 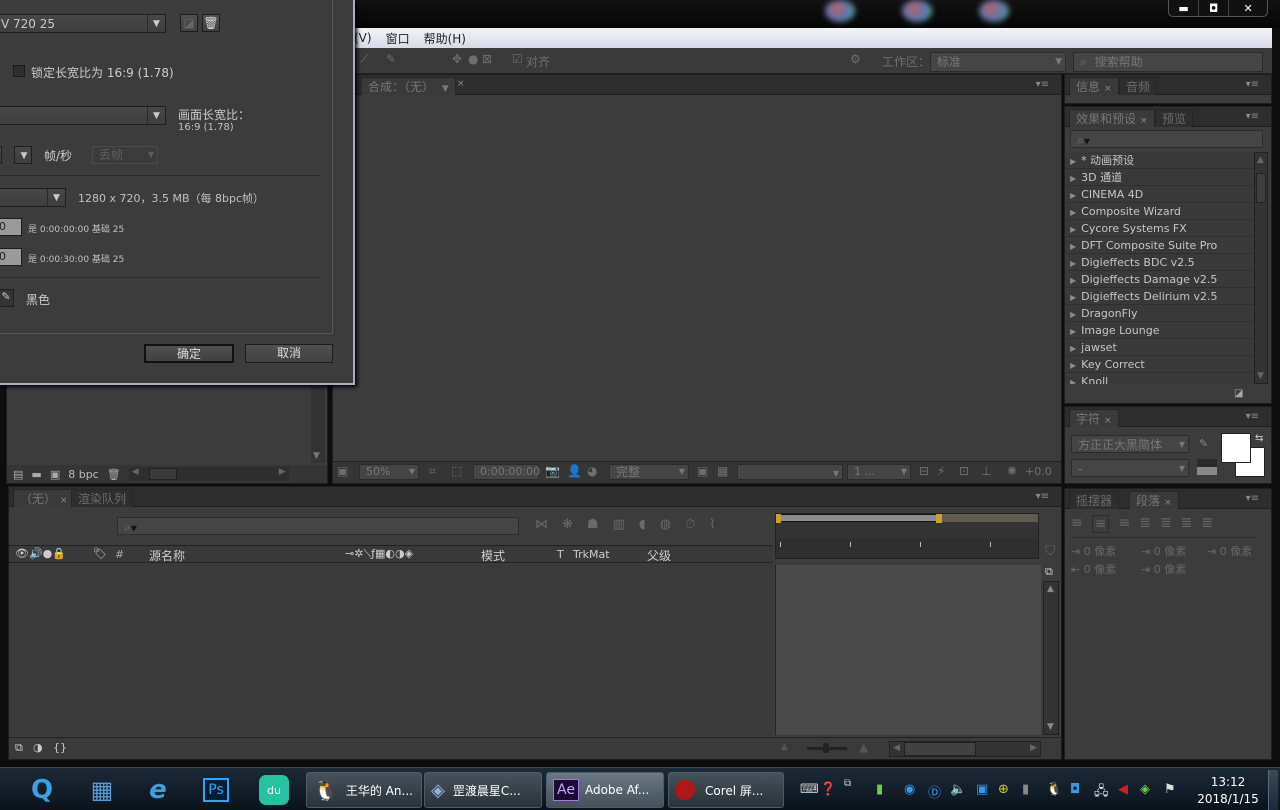 I want to click on menu-window: 窗口, so click(x=398, y=38).